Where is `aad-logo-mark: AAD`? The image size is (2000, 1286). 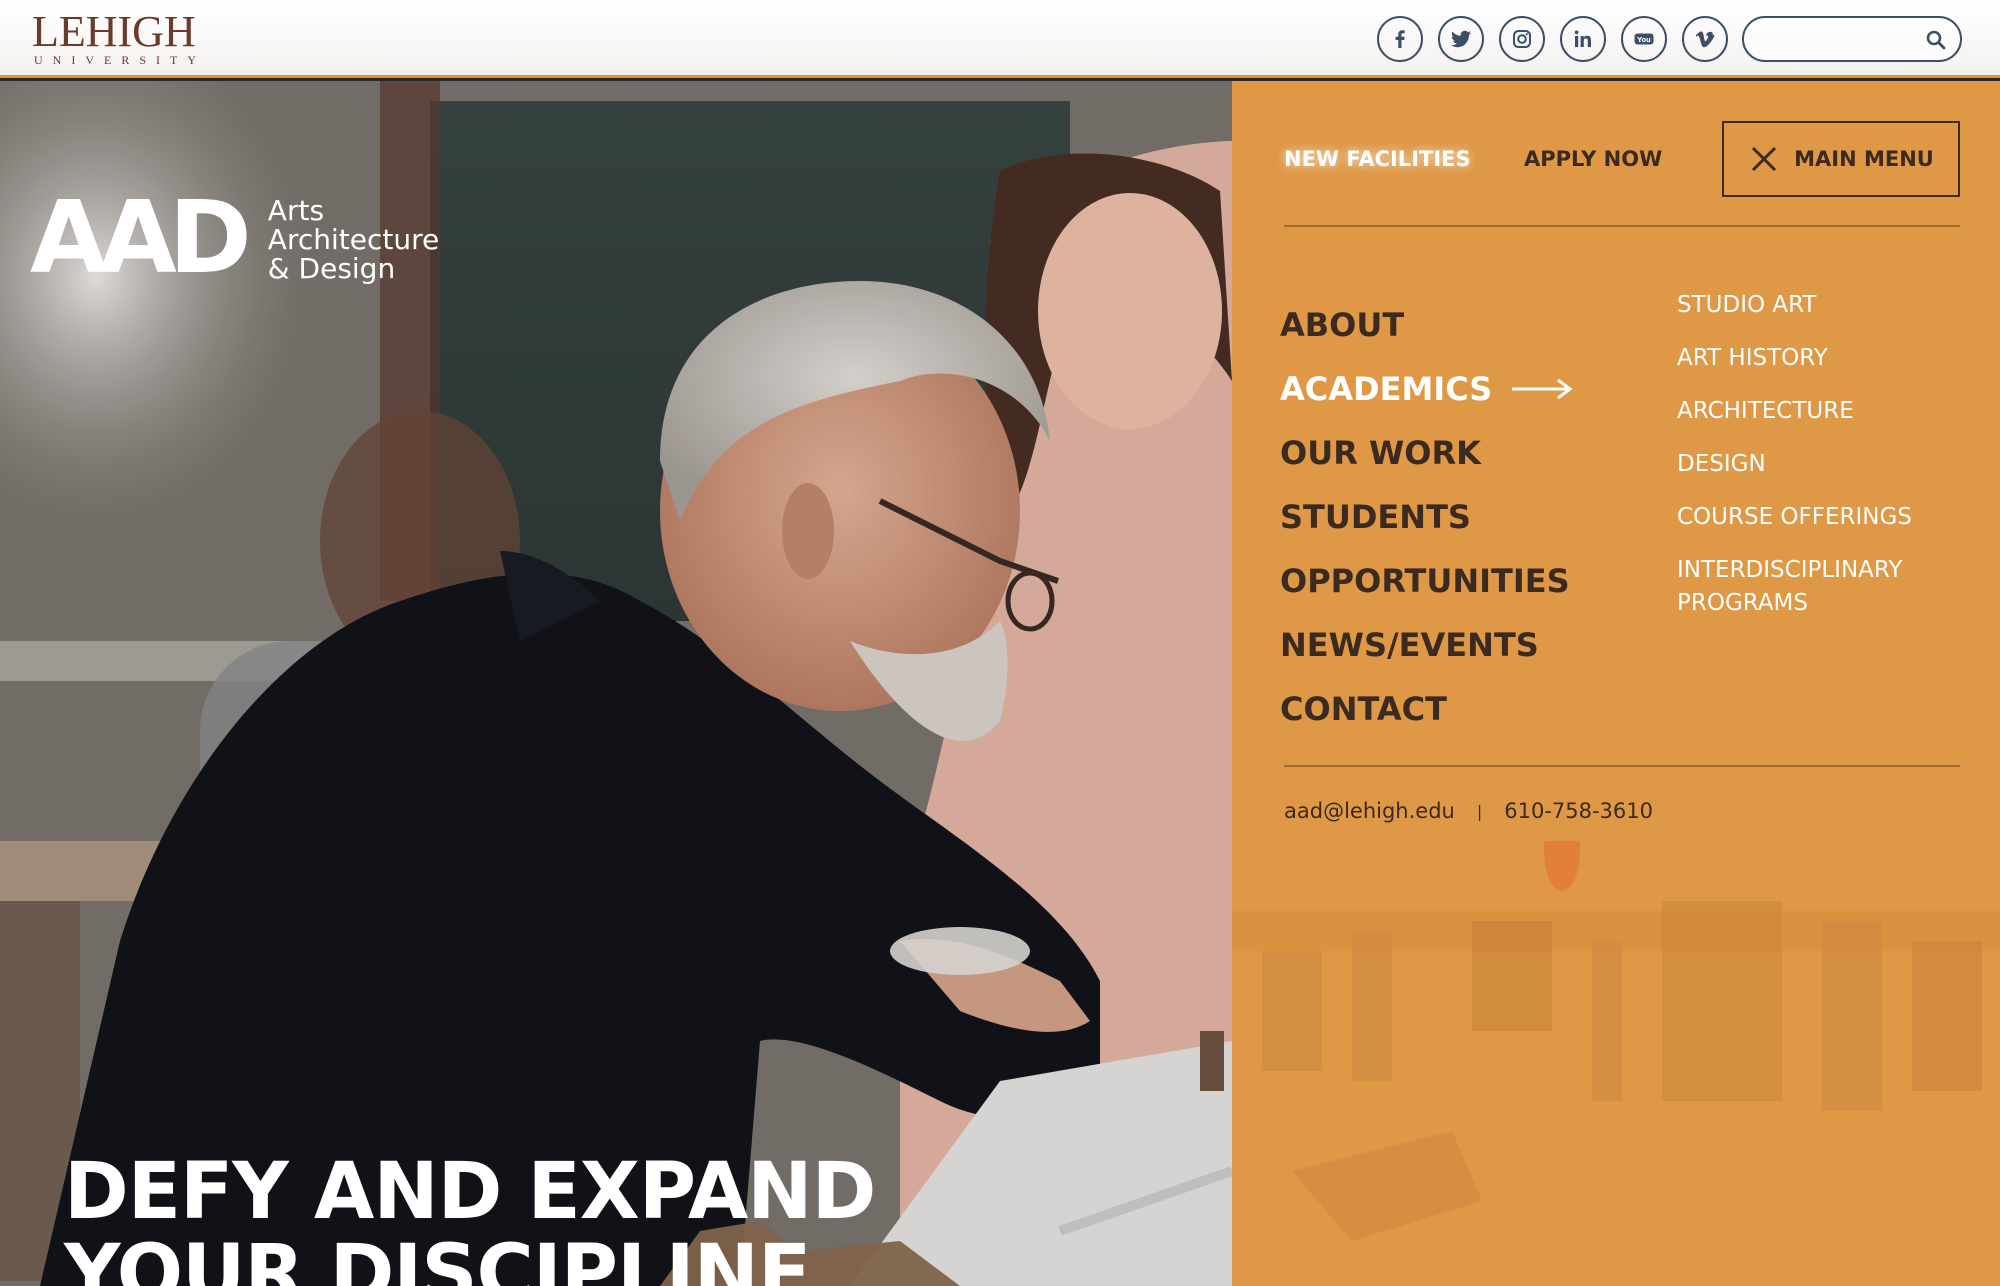 aad-logo-mark: AAD is located at coordinates (141, 237).